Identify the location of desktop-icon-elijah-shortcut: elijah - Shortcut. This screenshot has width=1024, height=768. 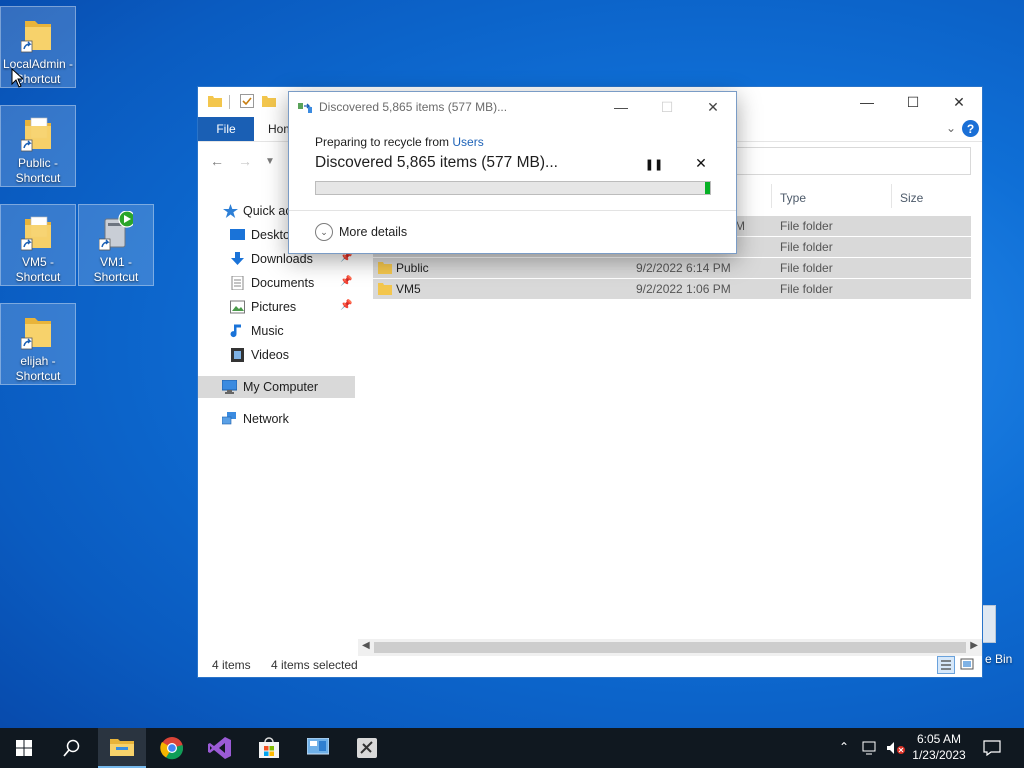
(38, 344).